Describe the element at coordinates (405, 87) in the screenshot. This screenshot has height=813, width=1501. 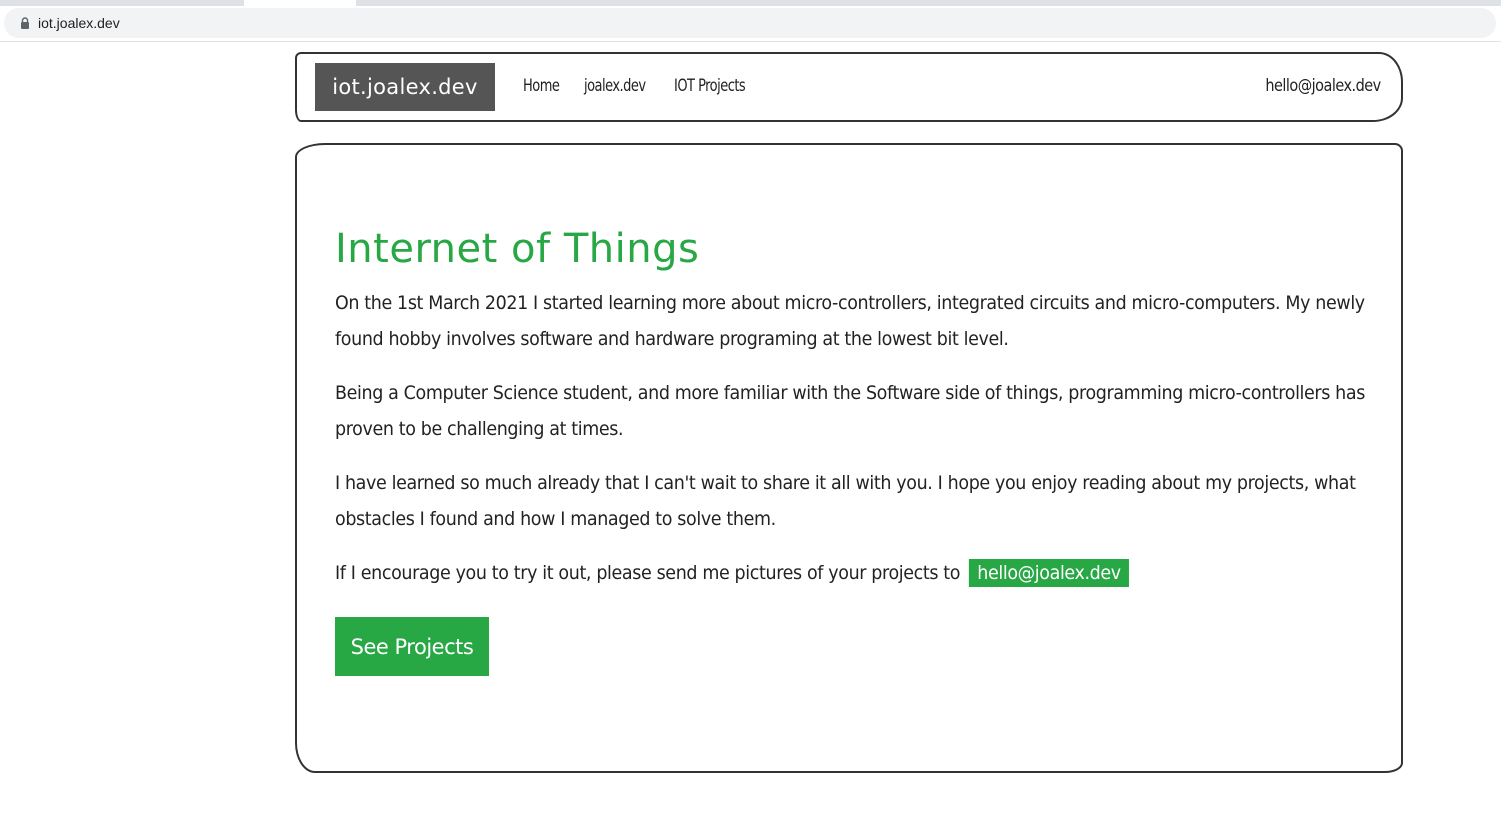
I see `brand-logo: iot.joalex.dev` at that location.